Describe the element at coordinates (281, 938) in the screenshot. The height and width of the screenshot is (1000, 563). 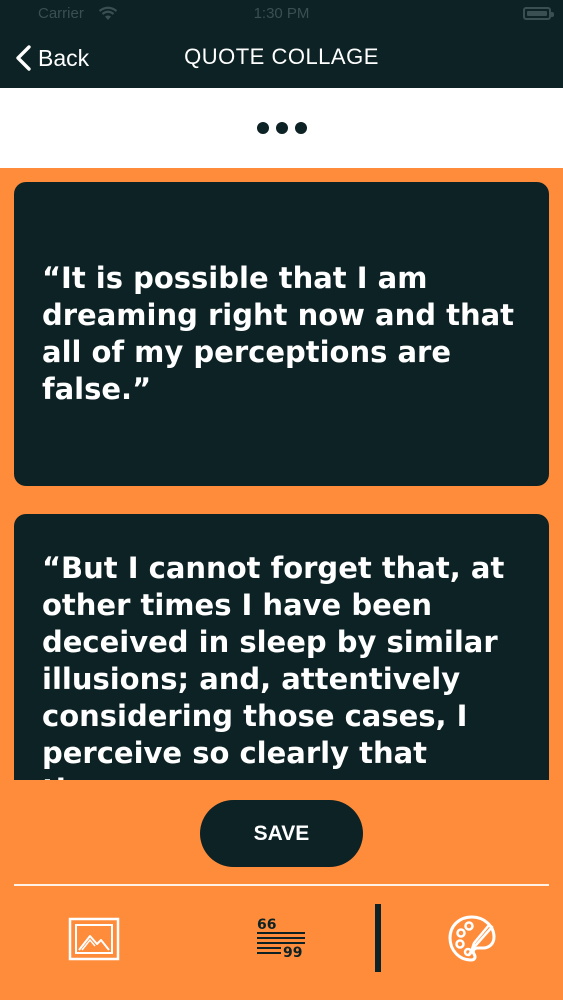
I see `quote-text-icon: 66 99` at that location.